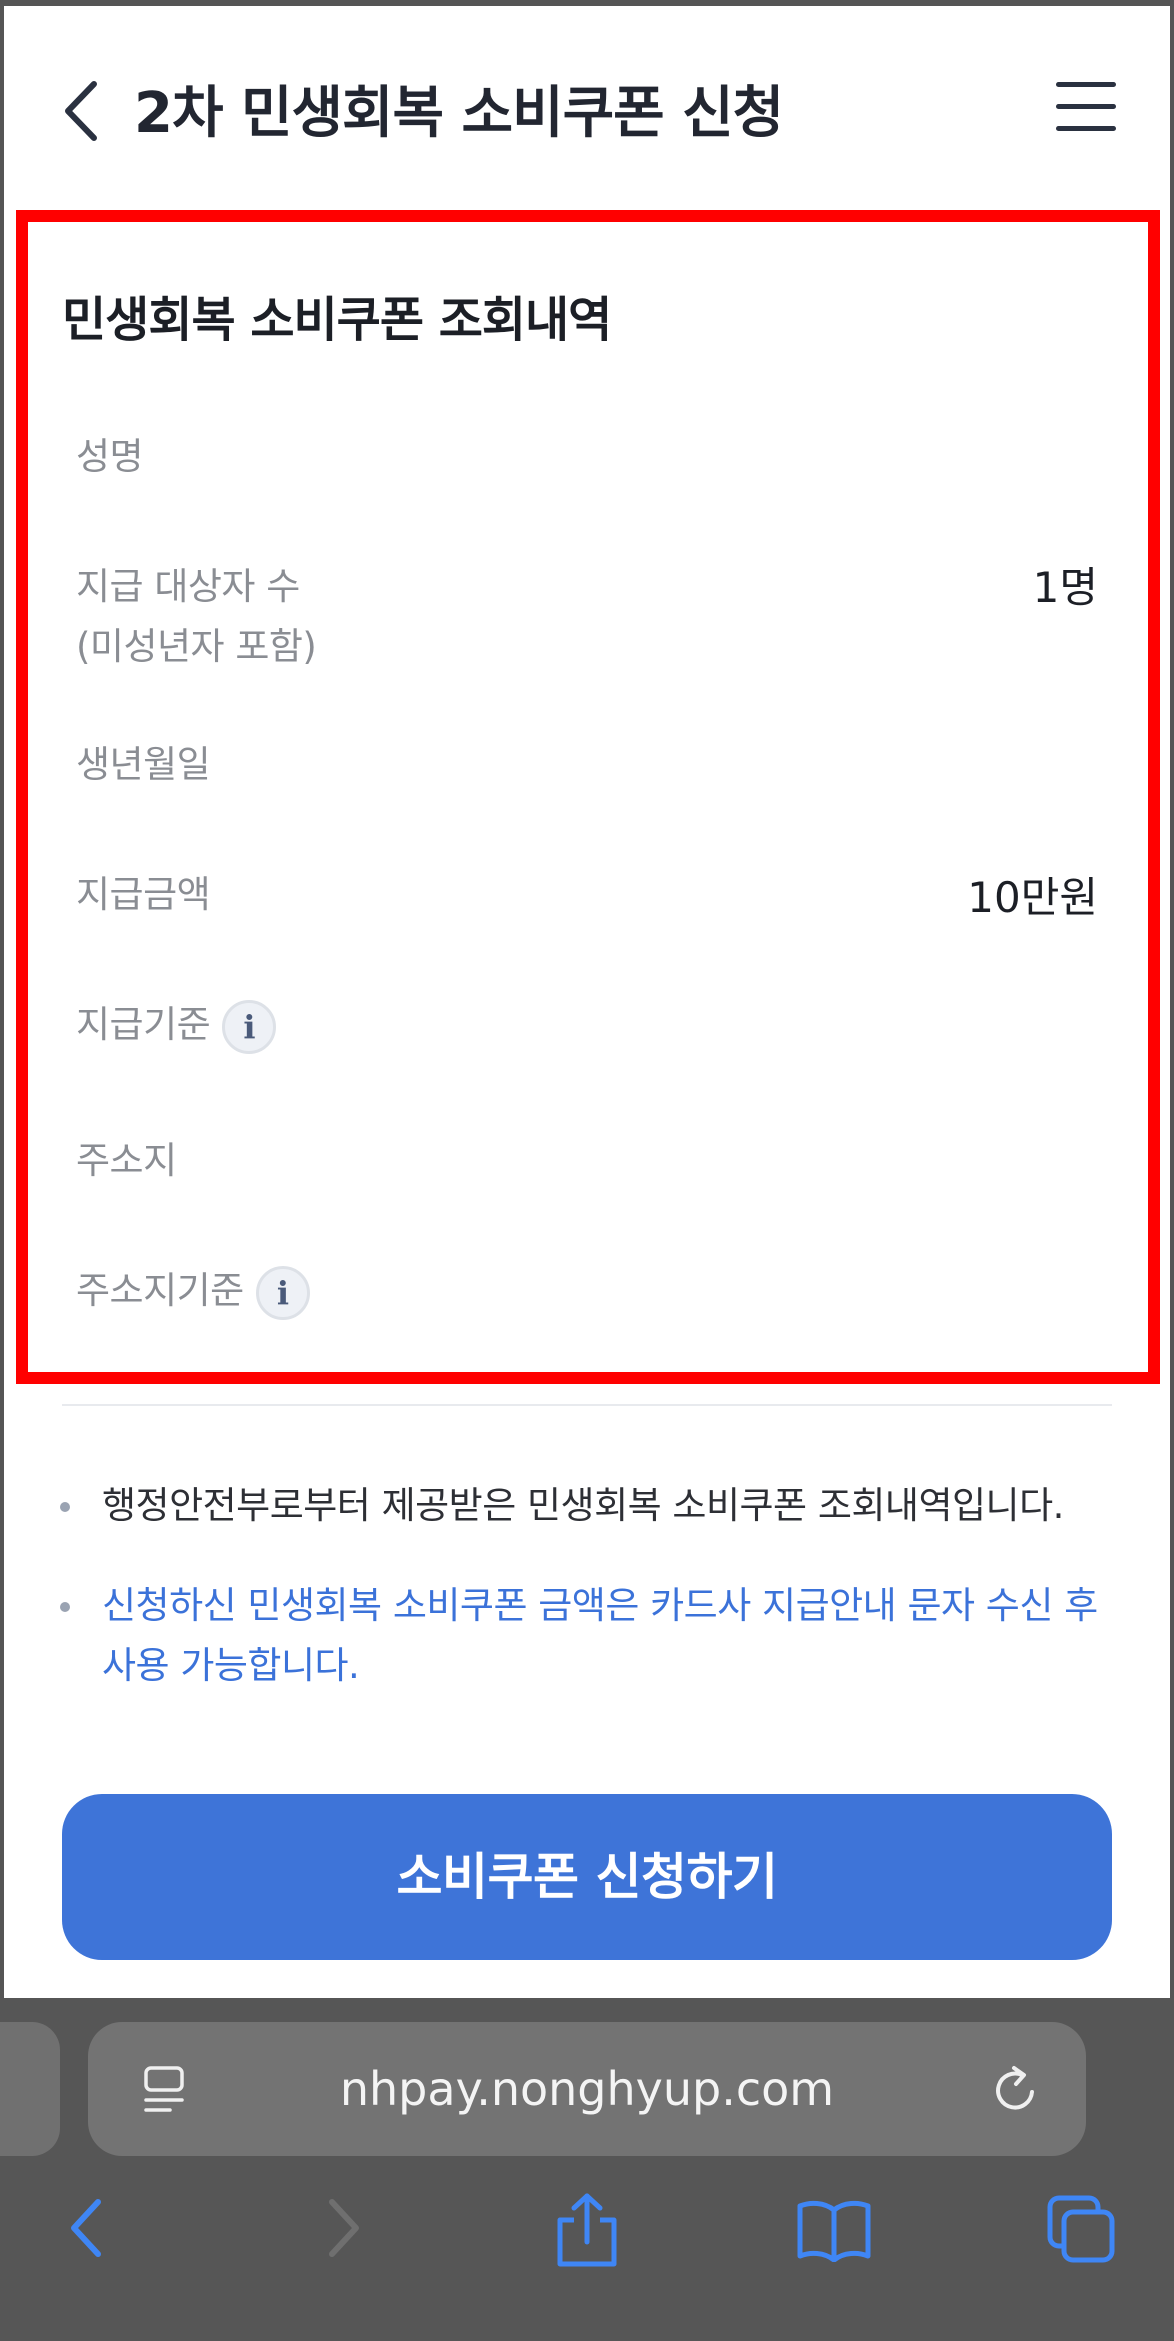 The height and width of the screenshot is (2341, 1174). Describe the element at coordinates (110, 456) in the screenshot. I see `label-name: 성명` at that location.